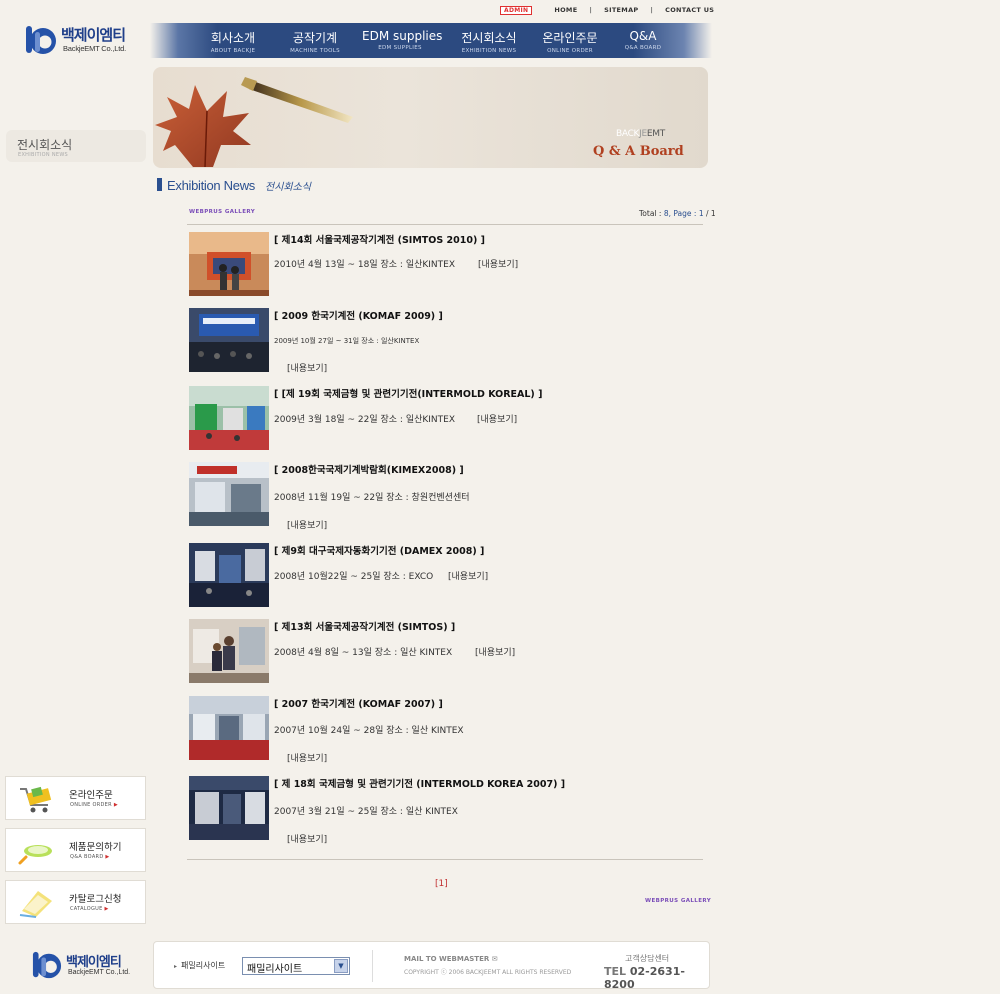 Image resolution: width=1000 pixels, height=994 pixels. I want to click on footer-logo: 백제이엠티 BackjeEMT Co.,Ltd., so click(85, 966).